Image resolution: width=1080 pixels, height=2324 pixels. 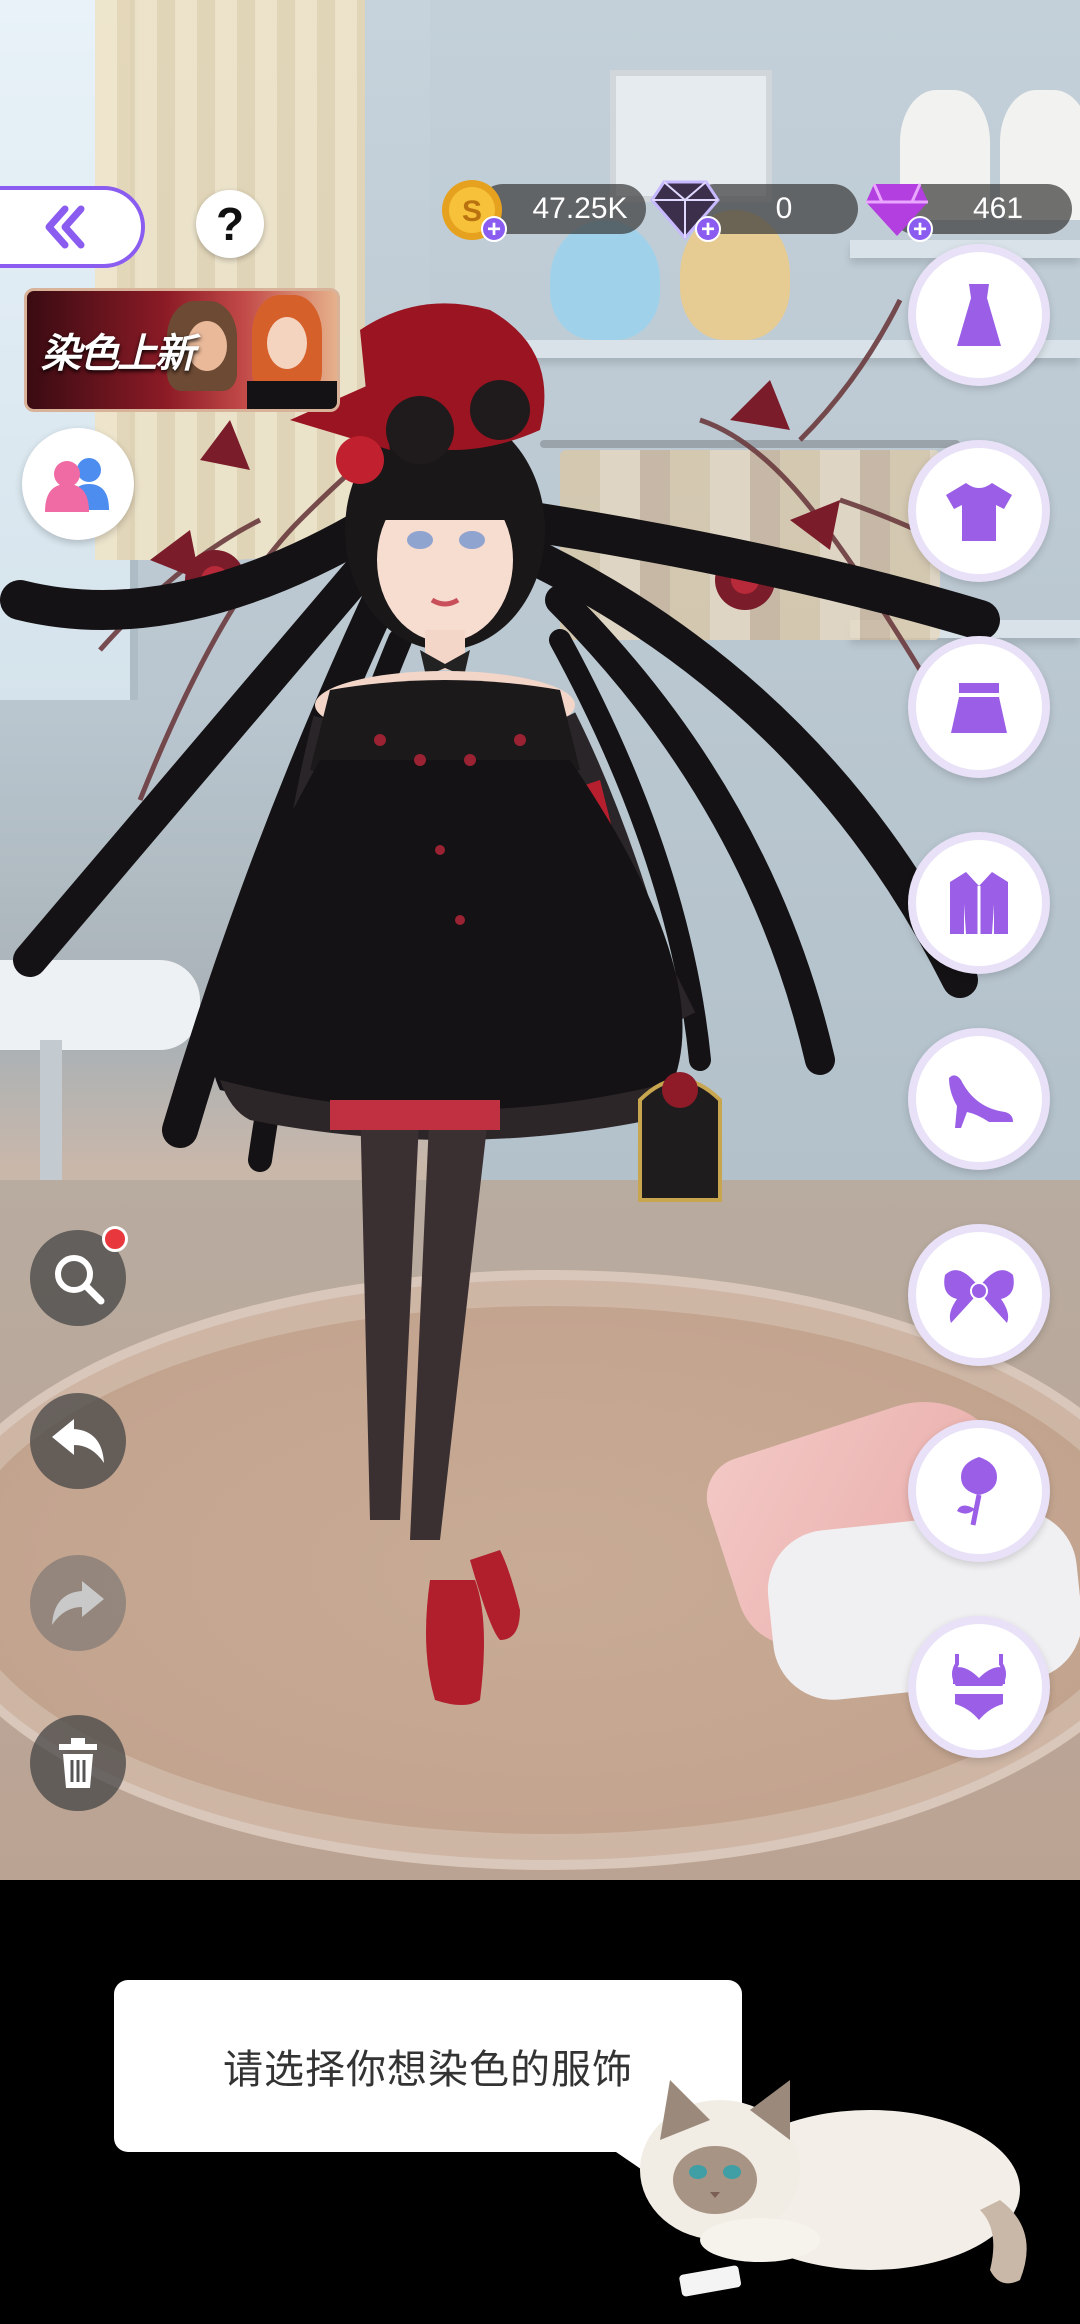 I want to click on back-button, so click(x=72, y=227).